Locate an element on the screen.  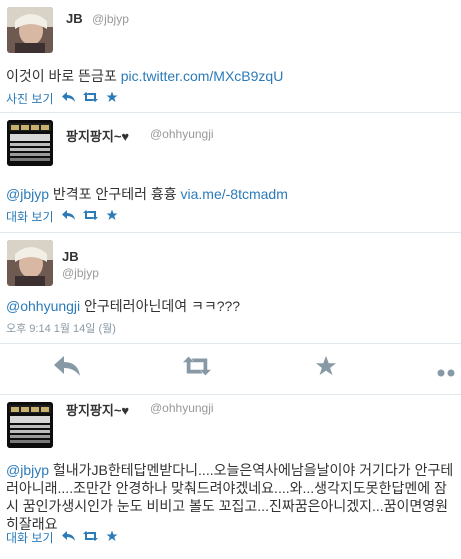
tweet-link: via.me/-8tcmadm is located at coordinates (234, 194).